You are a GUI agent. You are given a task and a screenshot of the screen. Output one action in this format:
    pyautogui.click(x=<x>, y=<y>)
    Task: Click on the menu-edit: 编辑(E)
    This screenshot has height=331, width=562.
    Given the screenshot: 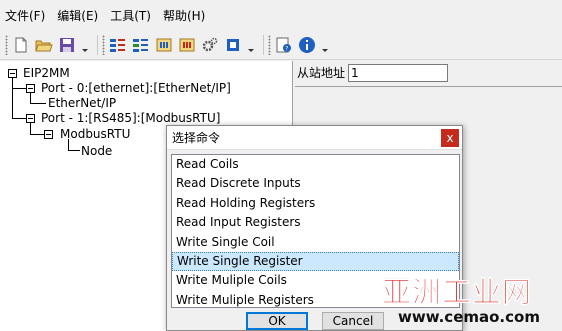 What is the action you would take?
    pyautogui.click(x=80, y=16)
    